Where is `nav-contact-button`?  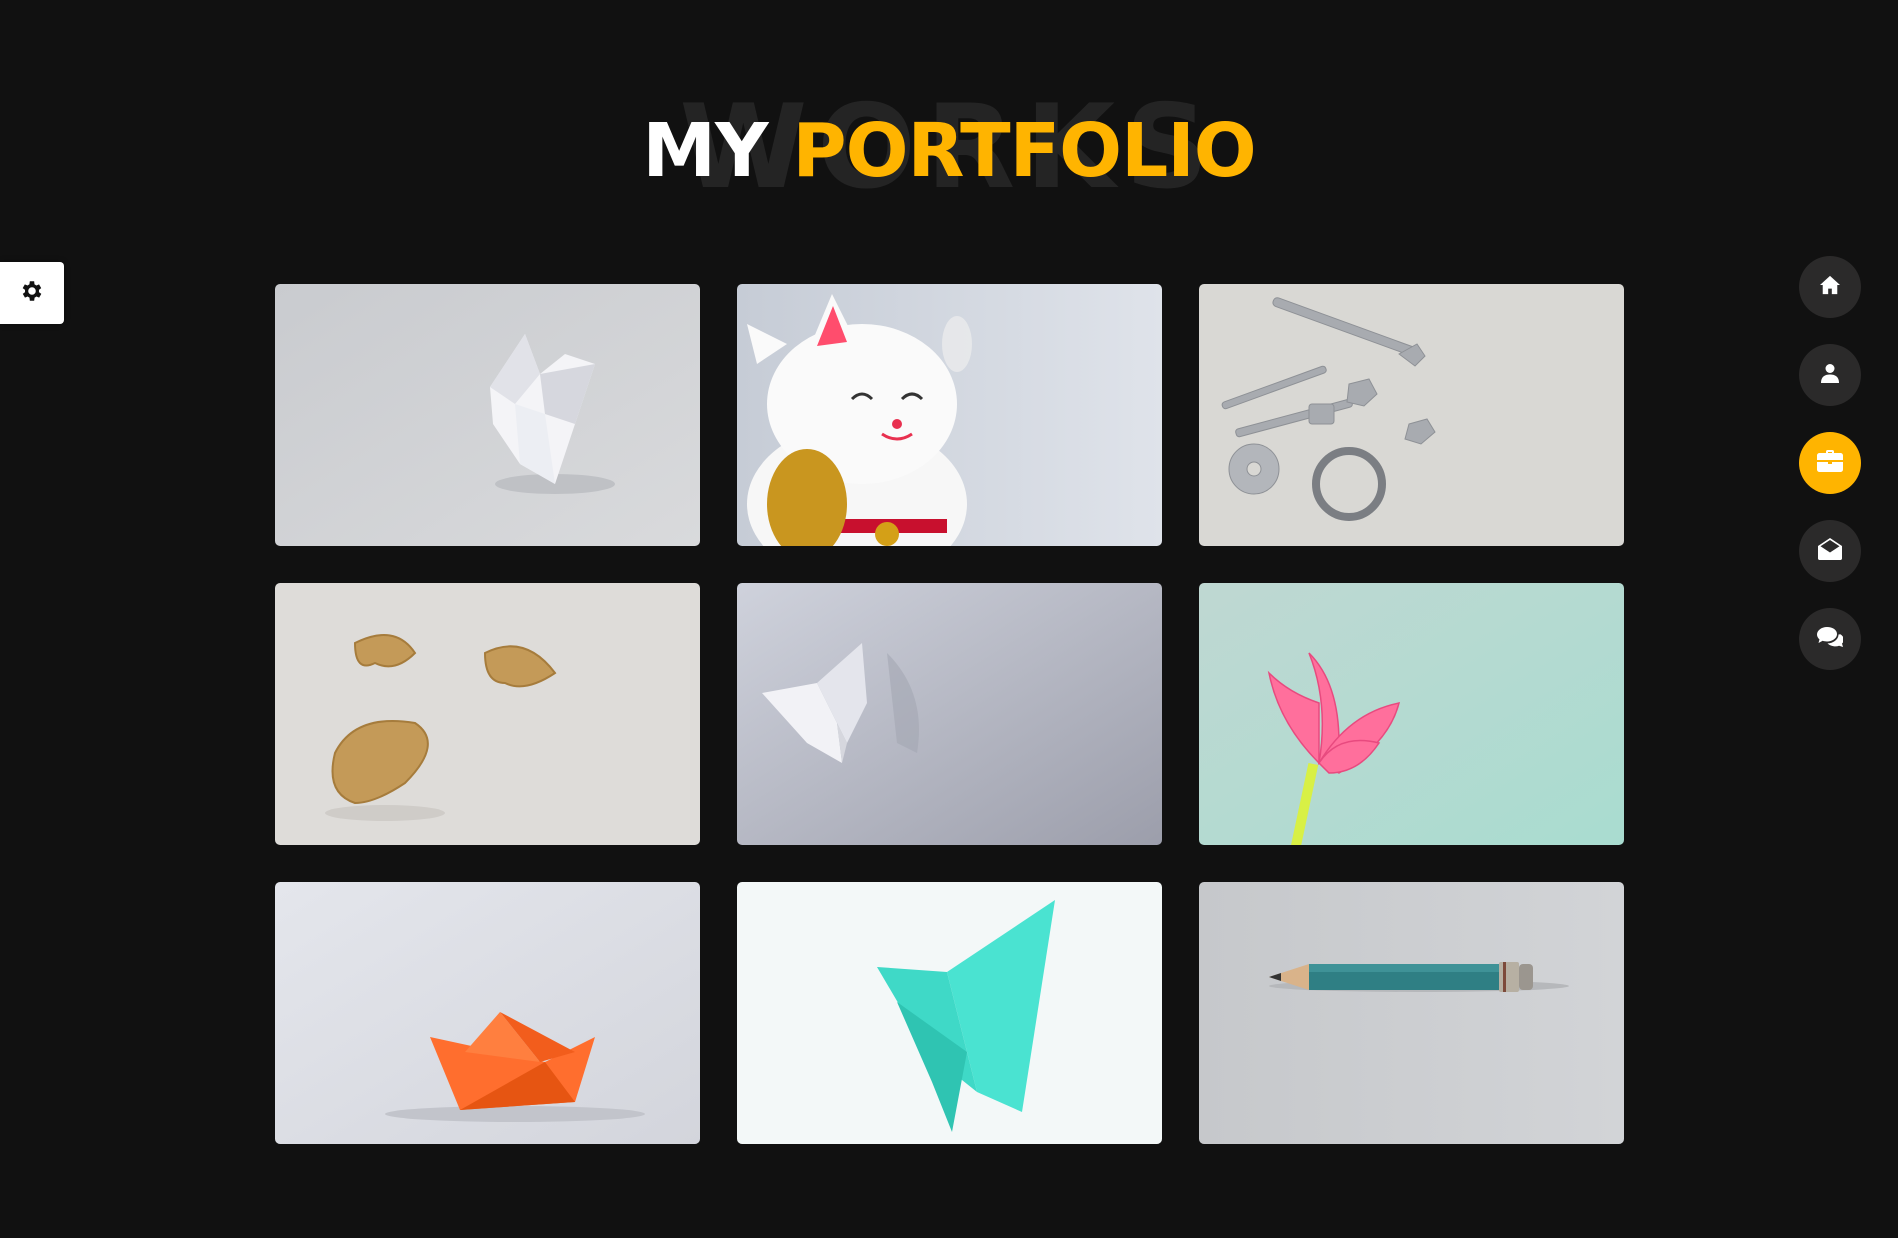 nav-contact-button is located at coordinates (1830, 551).